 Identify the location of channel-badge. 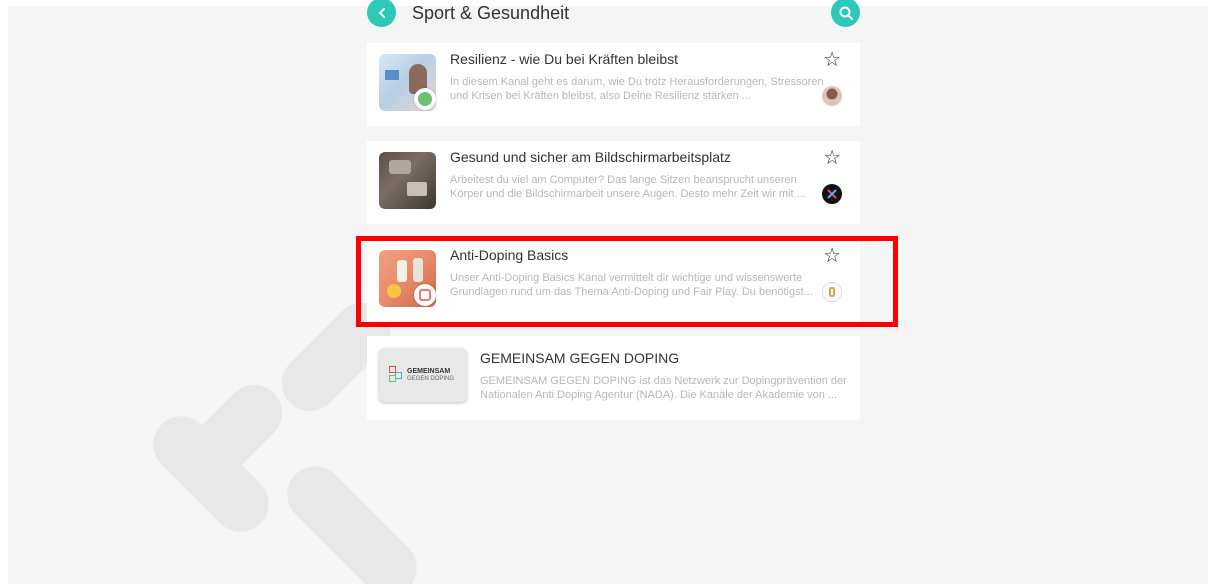
(425, 99).